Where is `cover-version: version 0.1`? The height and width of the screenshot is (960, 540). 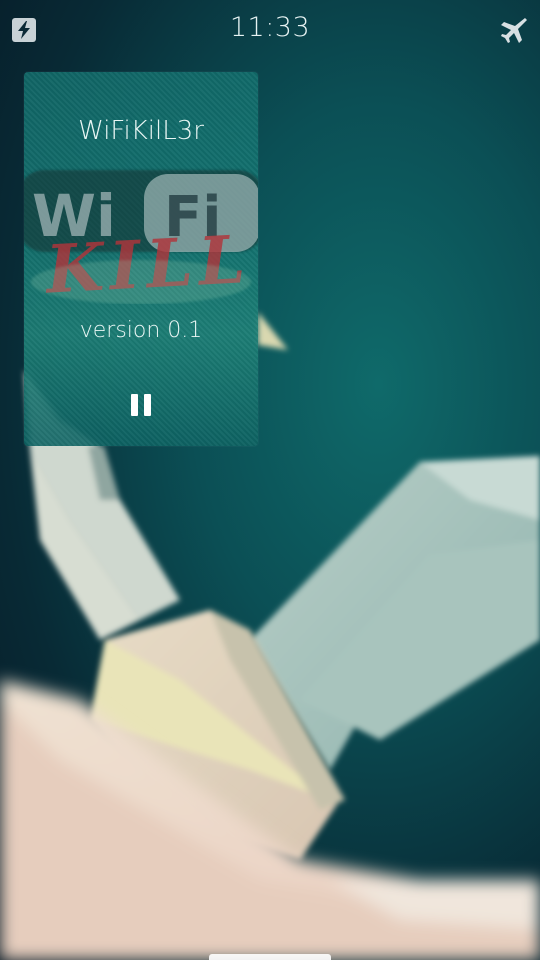 cover-version: version 0.1 is located at coordinates (141, 330).